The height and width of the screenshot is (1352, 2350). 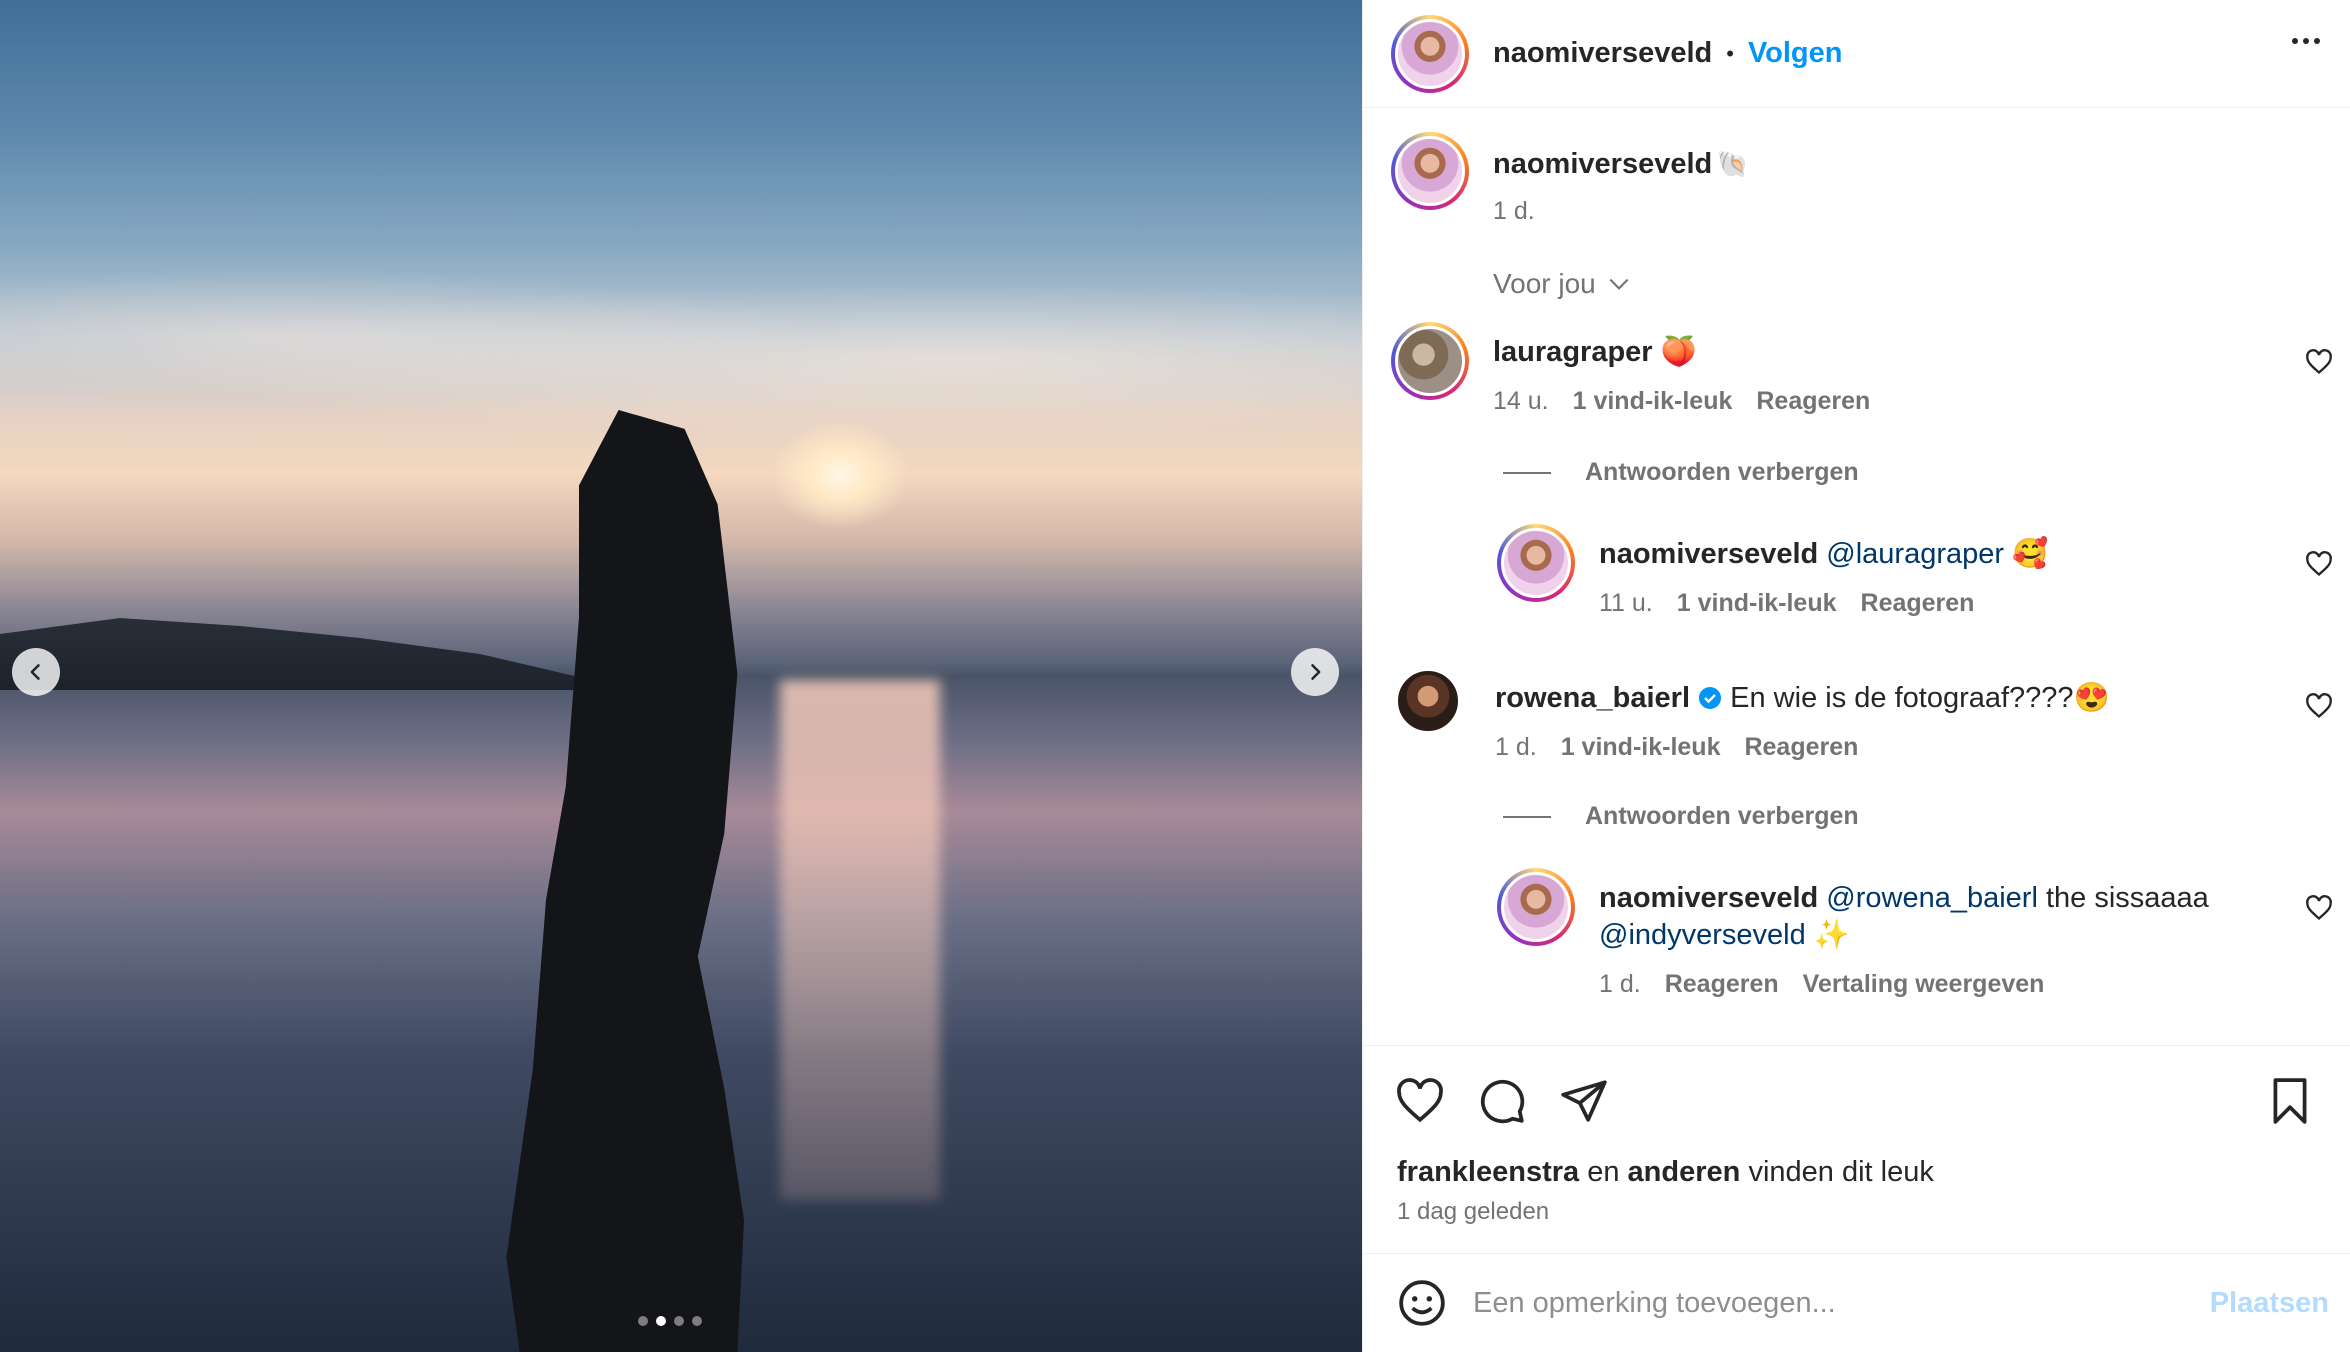 I want to click on verified-badge-icon, so click(x=1710, y=698).